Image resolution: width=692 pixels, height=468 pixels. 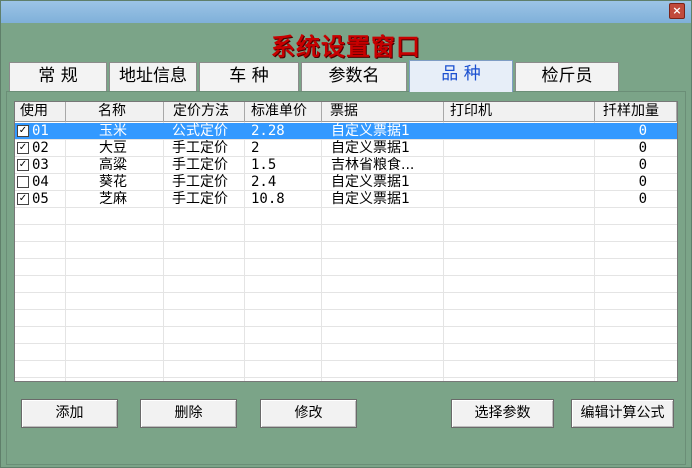 What do you see at coordinates (153, 76) in the screenshot?
I see `tab-address-info: 地址信息` at bounding box center [153, 76].